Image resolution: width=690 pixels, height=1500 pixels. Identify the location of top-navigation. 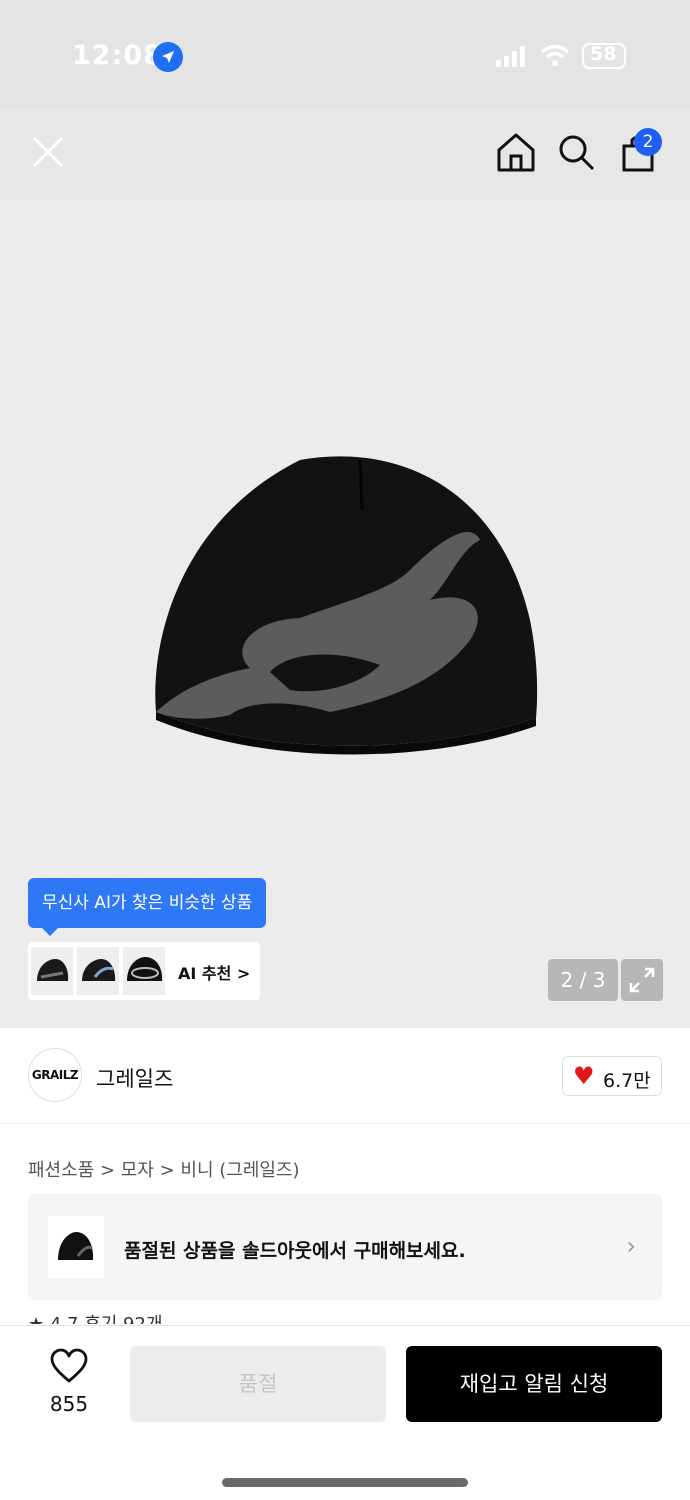
(345, 155).